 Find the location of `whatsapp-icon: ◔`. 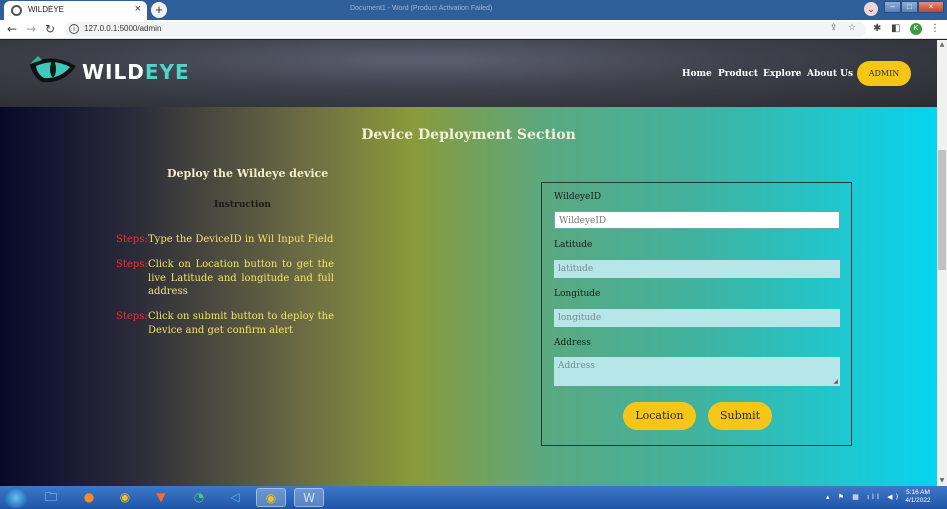

whatsapp-icon: ◔ is located at coordinates (199, 497).